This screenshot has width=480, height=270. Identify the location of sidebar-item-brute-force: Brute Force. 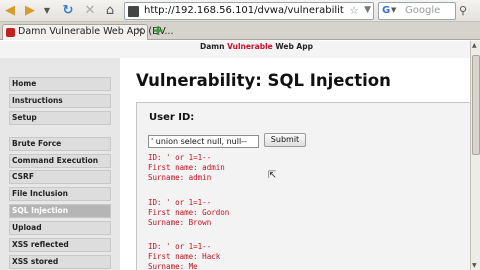
(60, 143).